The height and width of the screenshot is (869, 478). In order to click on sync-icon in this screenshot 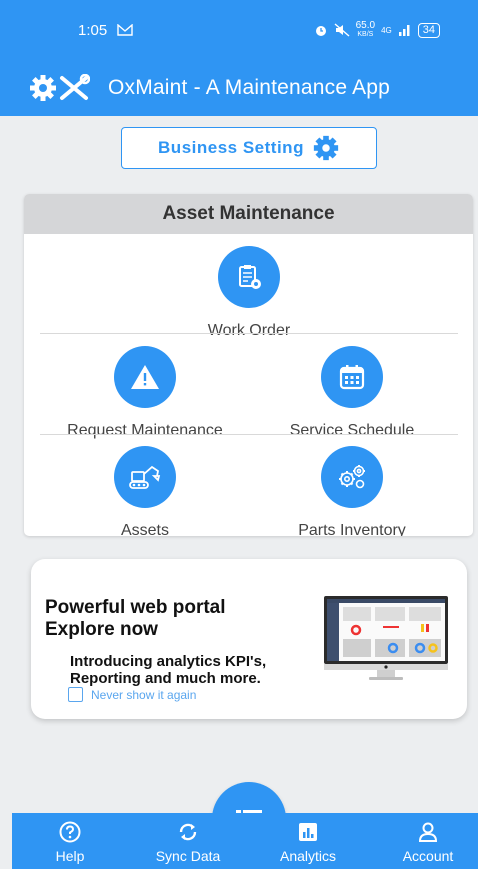, I will do `click(188, 832)`.